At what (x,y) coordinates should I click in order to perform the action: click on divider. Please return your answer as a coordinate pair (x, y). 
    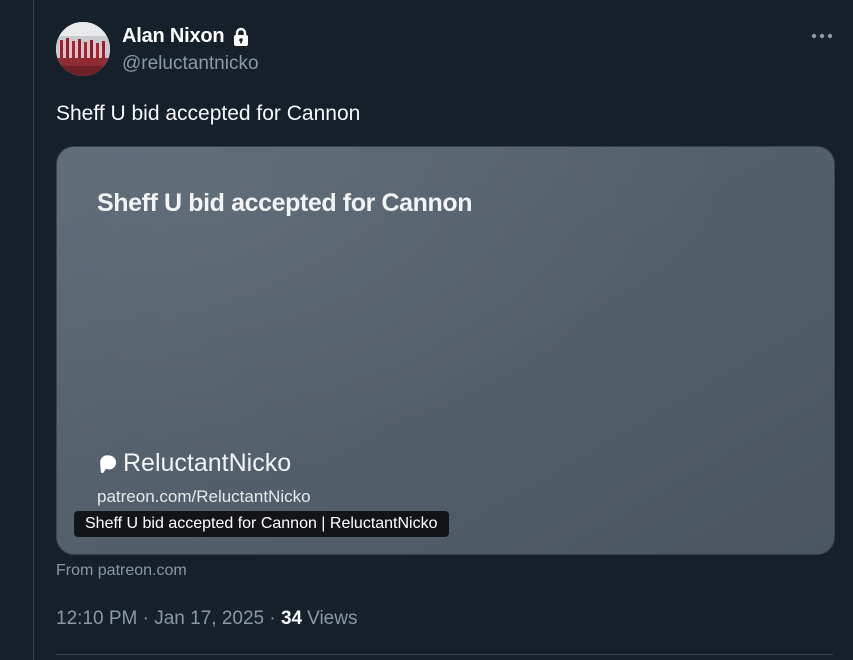
    Looking at the image, I should click on (444, 654).